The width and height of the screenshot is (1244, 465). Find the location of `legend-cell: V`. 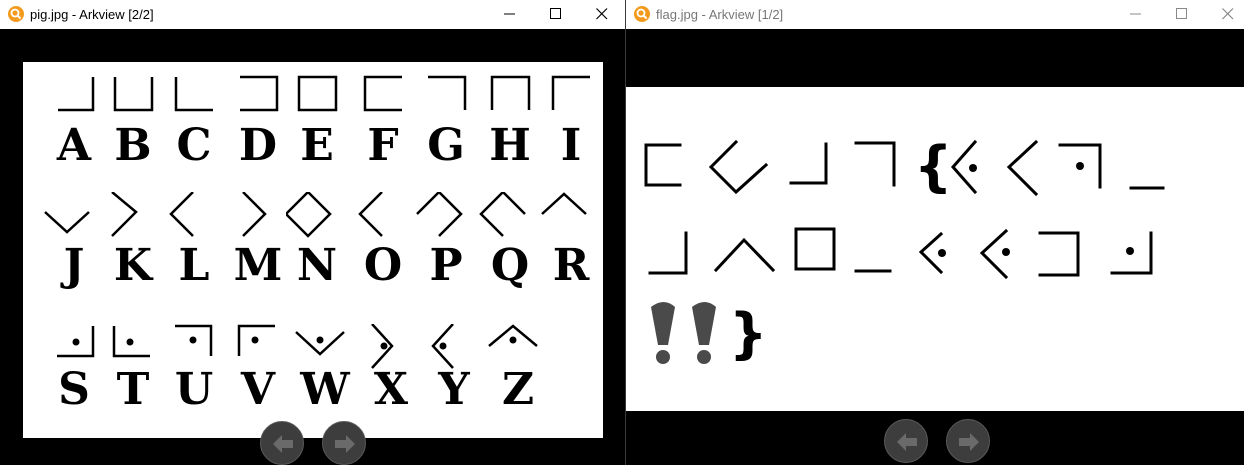

legend-cell: V is located at coordinates (258, 379).